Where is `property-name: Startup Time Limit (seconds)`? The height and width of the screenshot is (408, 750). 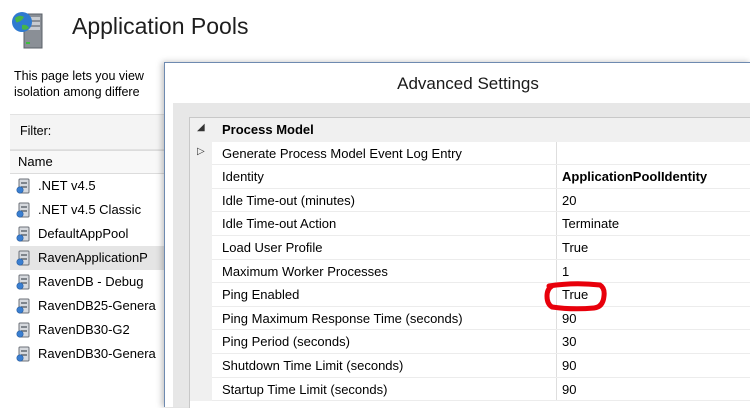
property-name: Startup Time Limit (seconds) is located at coordinates (305, 389).